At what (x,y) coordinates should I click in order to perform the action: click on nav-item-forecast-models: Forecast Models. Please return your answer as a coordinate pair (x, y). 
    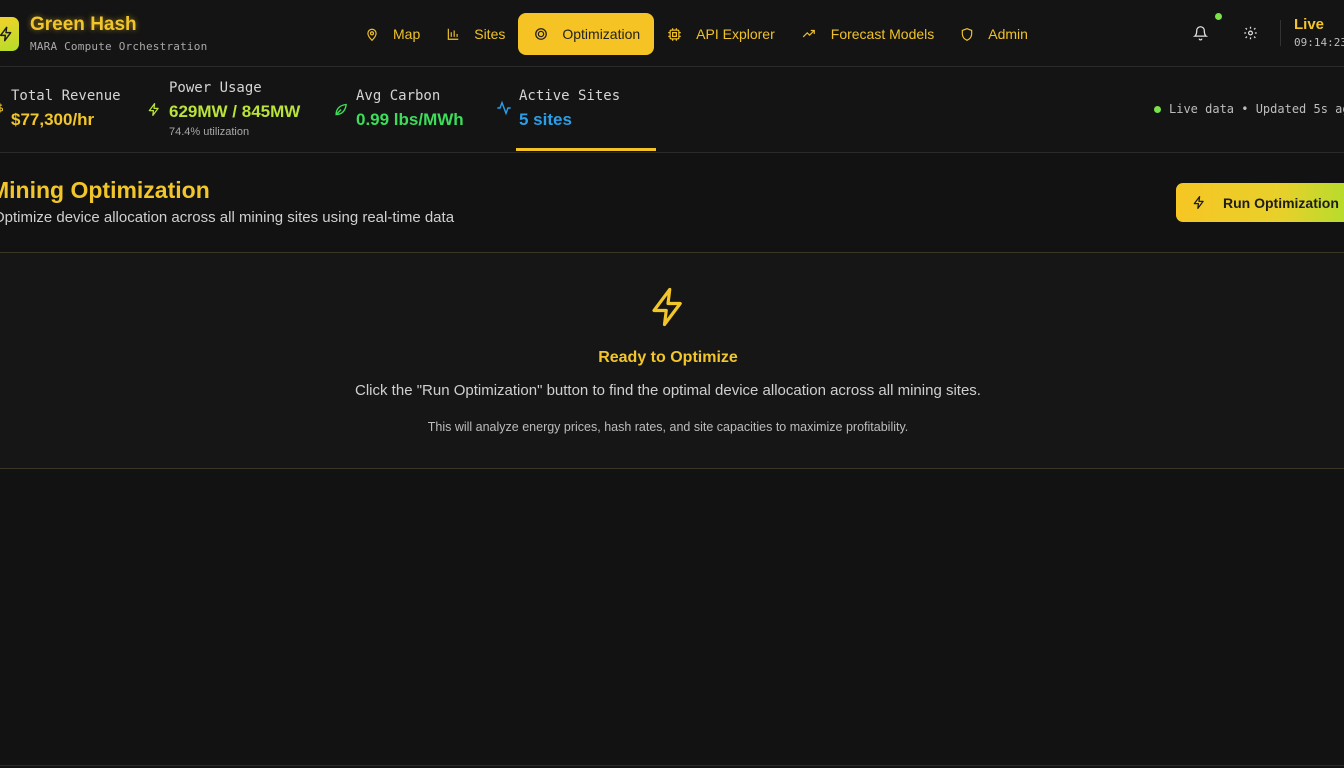
    Looking at the image, I should click on (867, 34).